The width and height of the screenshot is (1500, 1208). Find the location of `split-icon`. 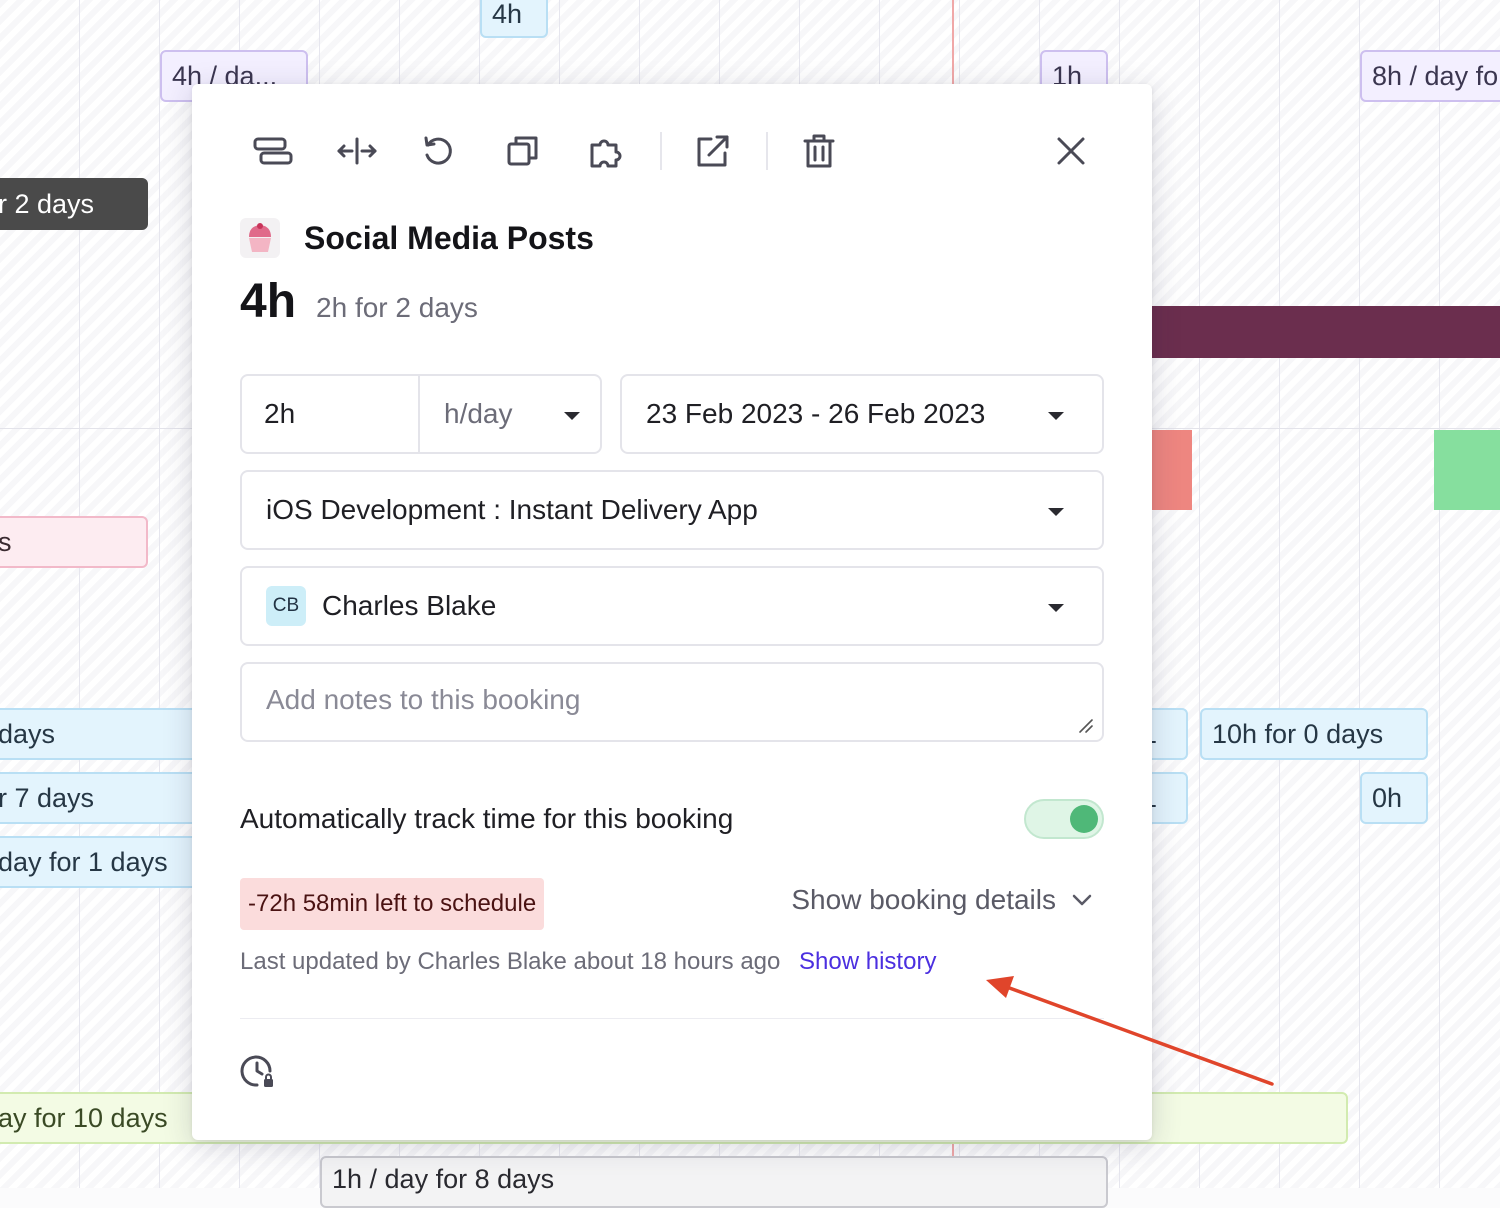

split-icon is located at coordinates (273, 151).